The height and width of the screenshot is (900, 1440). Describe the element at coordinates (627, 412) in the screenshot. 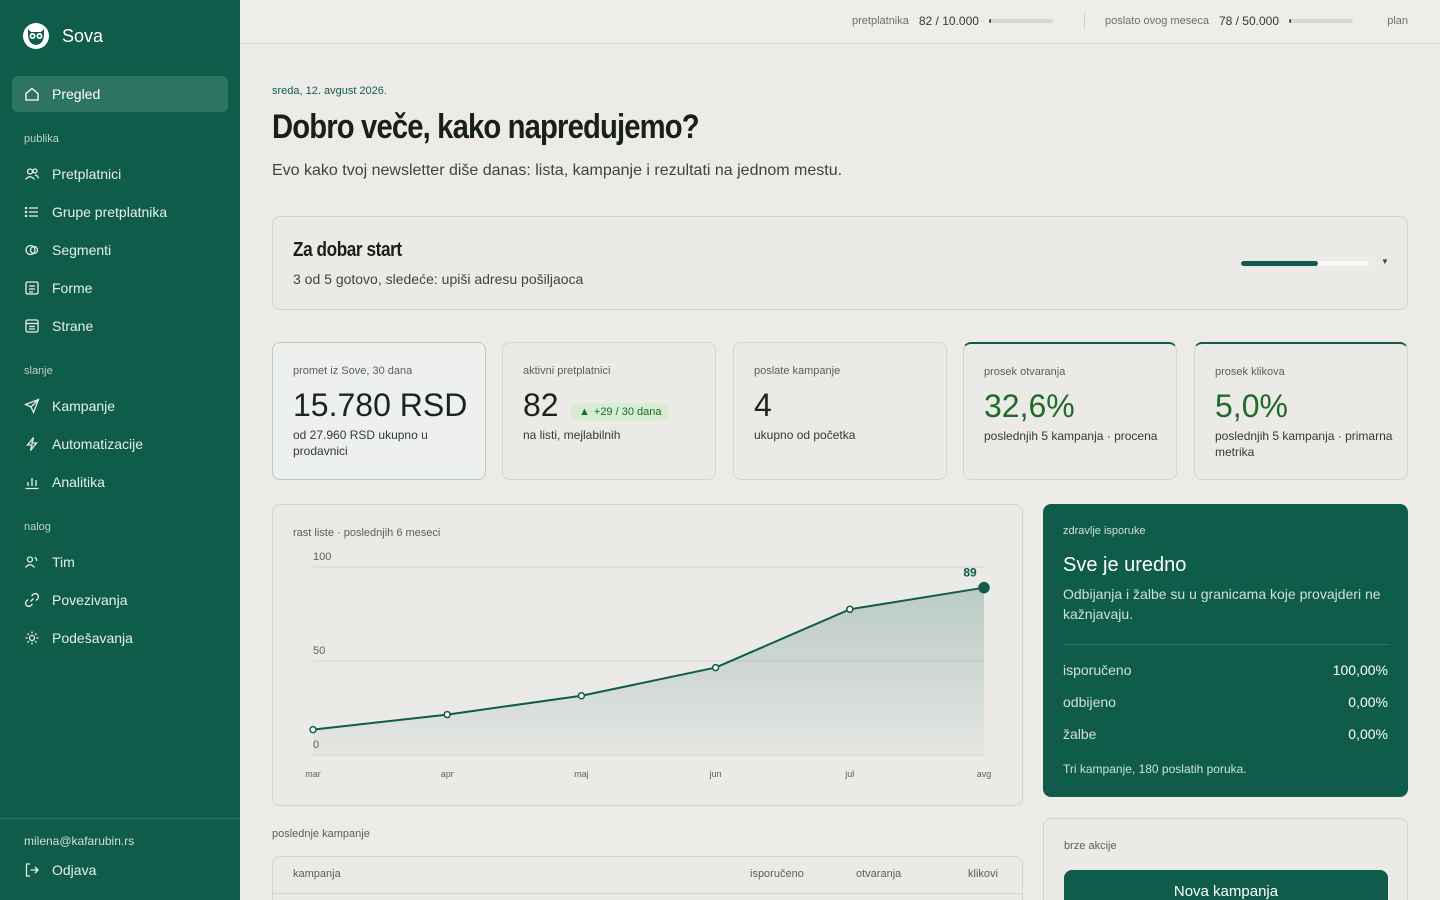

I see `kpi-delta-value: +29 / 30 dana` at that location.